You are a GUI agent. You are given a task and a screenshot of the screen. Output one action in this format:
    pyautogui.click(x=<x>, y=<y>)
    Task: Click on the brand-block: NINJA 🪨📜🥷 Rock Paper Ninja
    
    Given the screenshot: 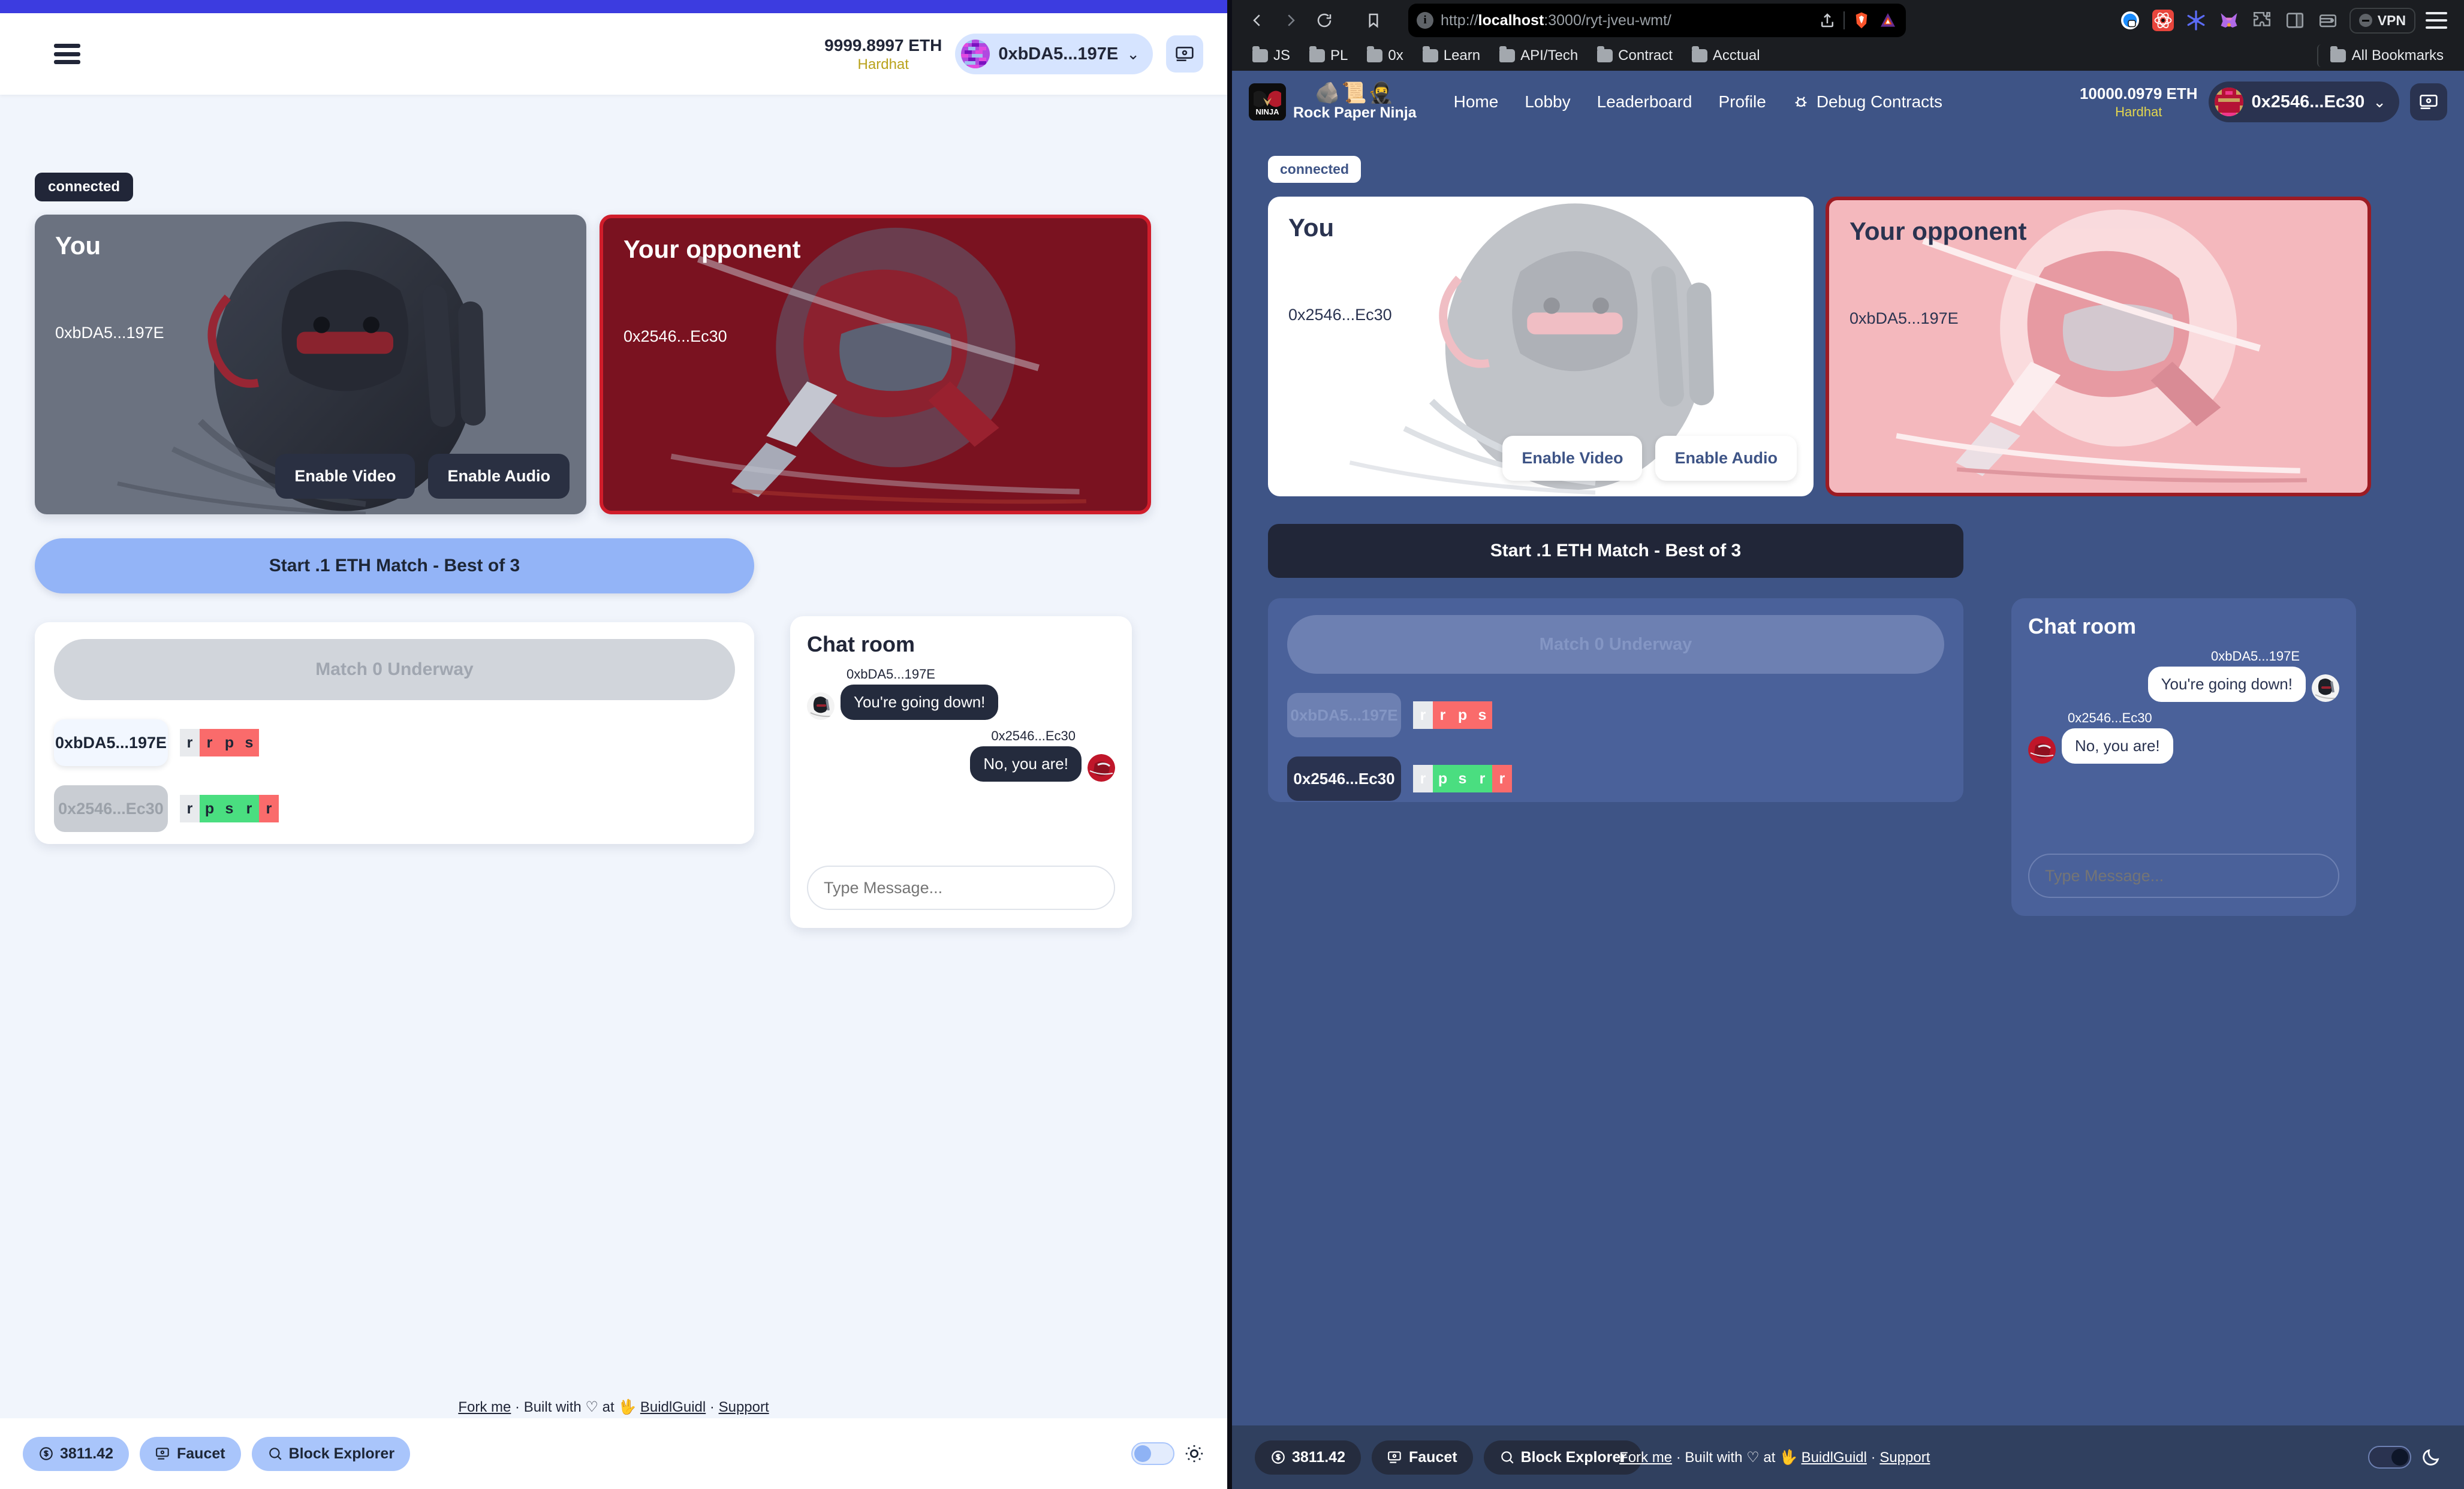 What is the action you would take?
    pyautogui.click(x=1333, y=102)
    